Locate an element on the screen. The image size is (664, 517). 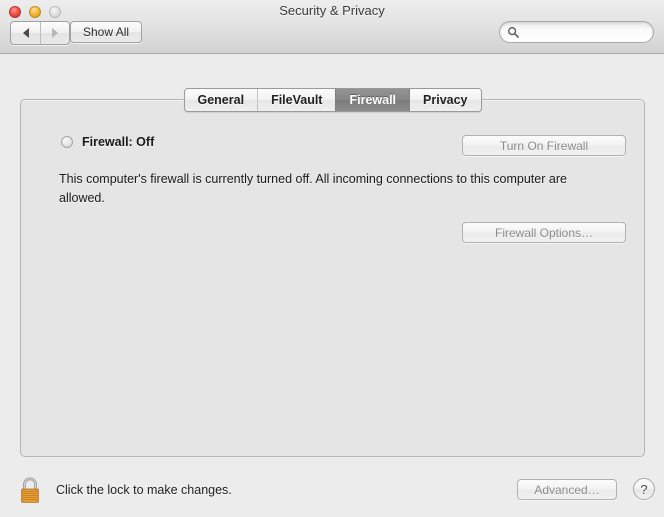
navigation-segmented-control is located at coordinates (40, 33).